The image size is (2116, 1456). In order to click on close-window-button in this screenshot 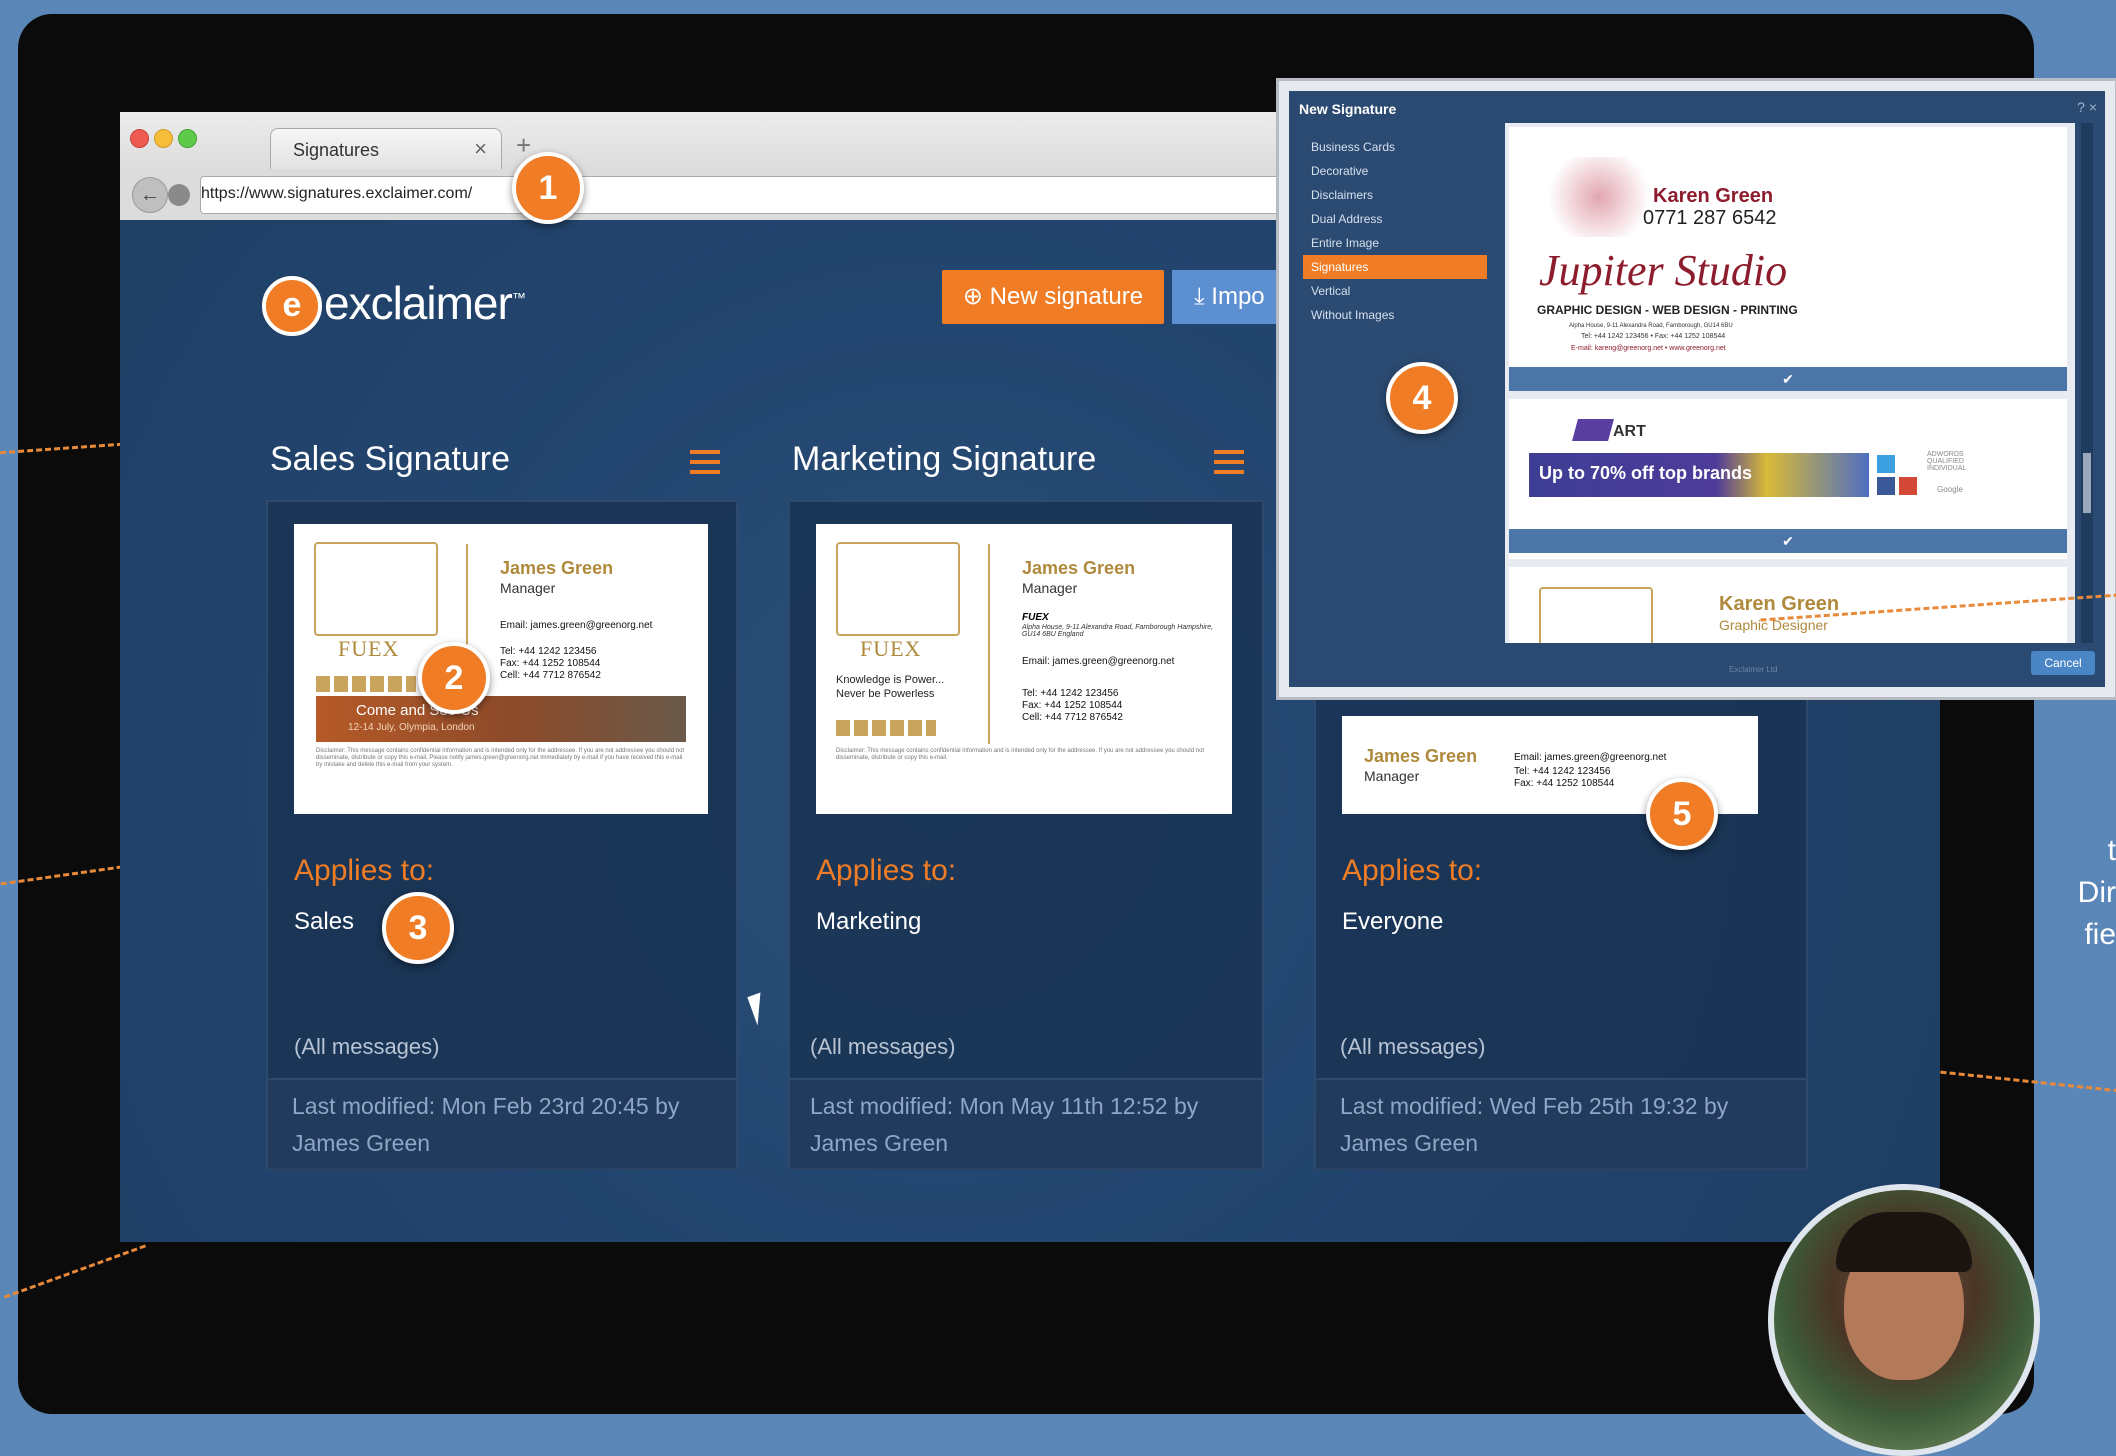, I will do `click(139, 138)`.